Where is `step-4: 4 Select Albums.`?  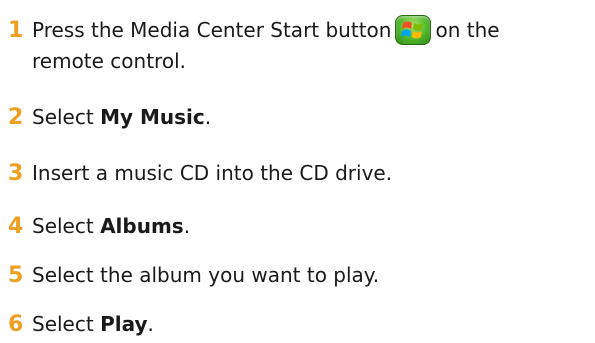
step-4: 4 Select Albums. is located at coordinates (99, 226).